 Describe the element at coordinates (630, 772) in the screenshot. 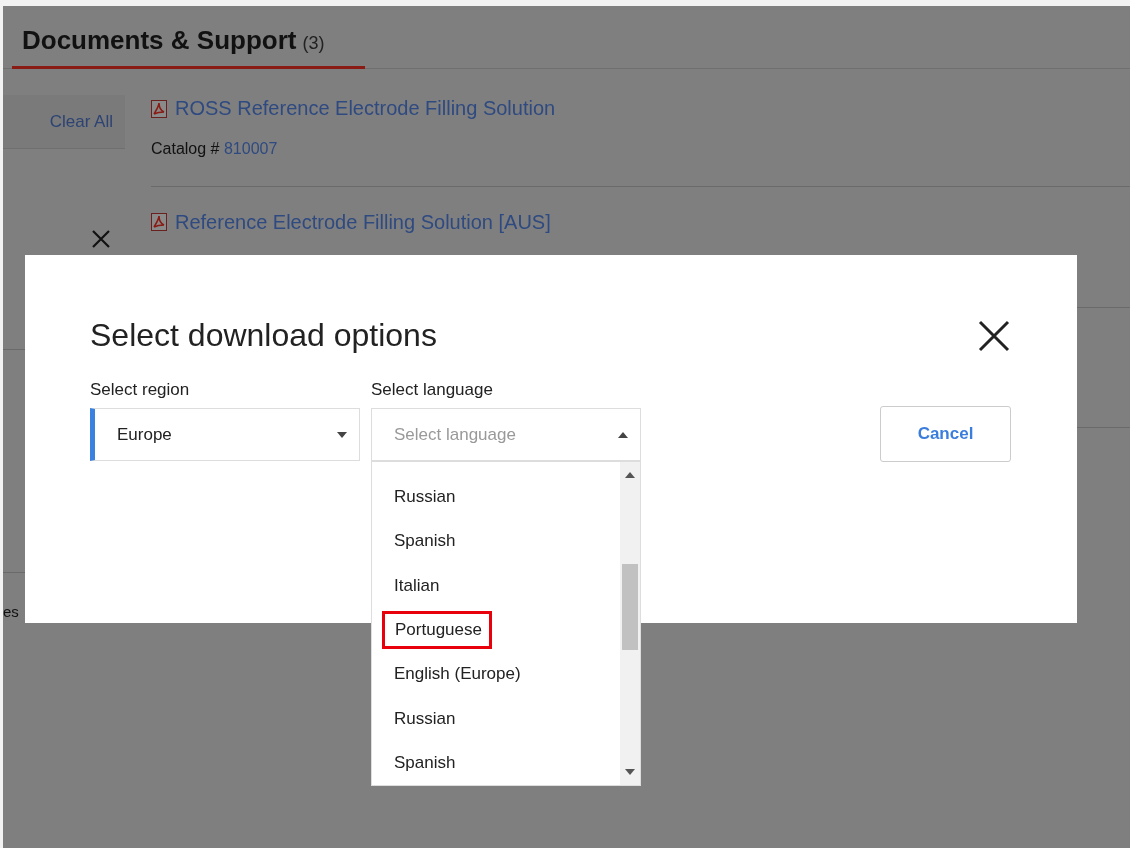

I see `scroll-down-icon` at that location.